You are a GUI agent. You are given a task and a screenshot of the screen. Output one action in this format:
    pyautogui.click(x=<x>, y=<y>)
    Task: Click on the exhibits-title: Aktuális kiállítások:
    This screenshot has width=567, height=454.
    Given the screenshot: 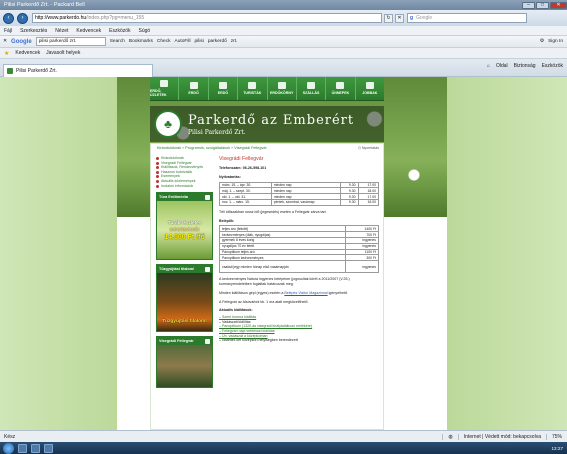 What is the action you would take?
    pyautogui.click(x=236, y=310)
    